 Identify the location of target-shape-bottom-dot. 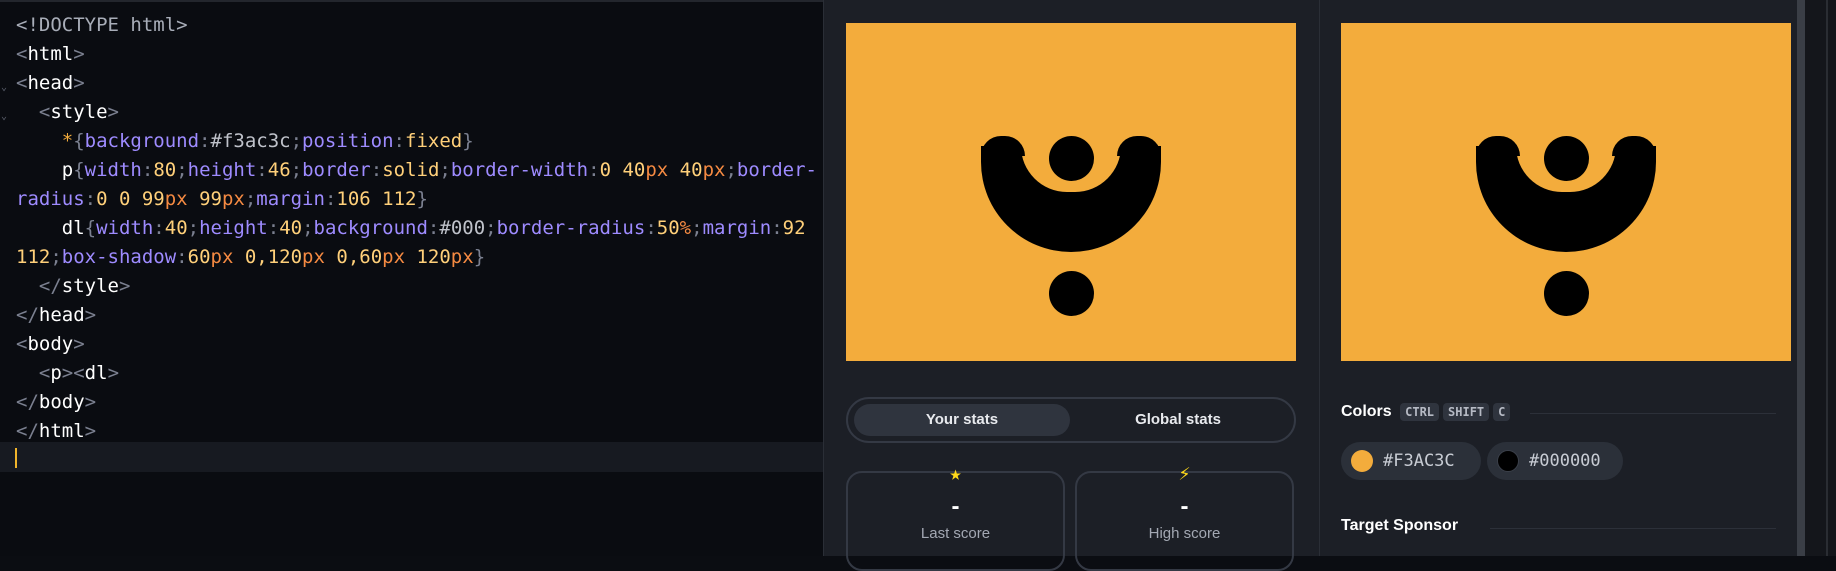
(1566, 293).